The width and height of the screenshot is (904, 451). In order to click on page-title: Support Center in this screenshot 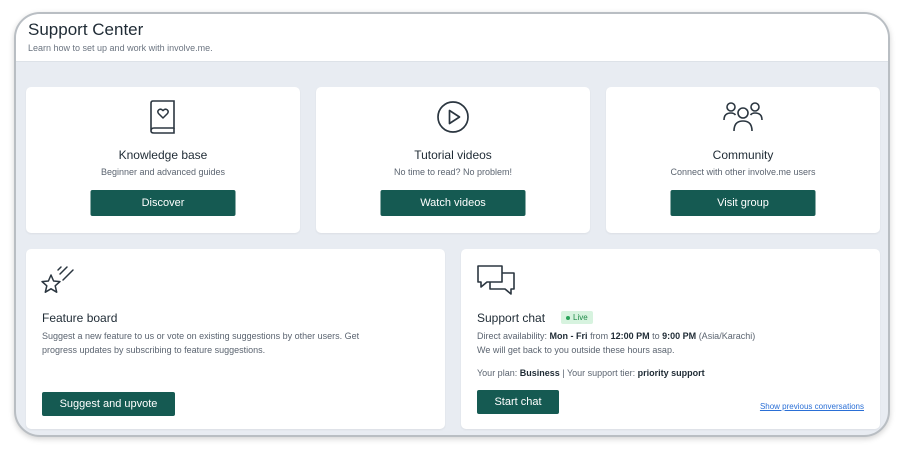, I will do `click(86, 29)`.